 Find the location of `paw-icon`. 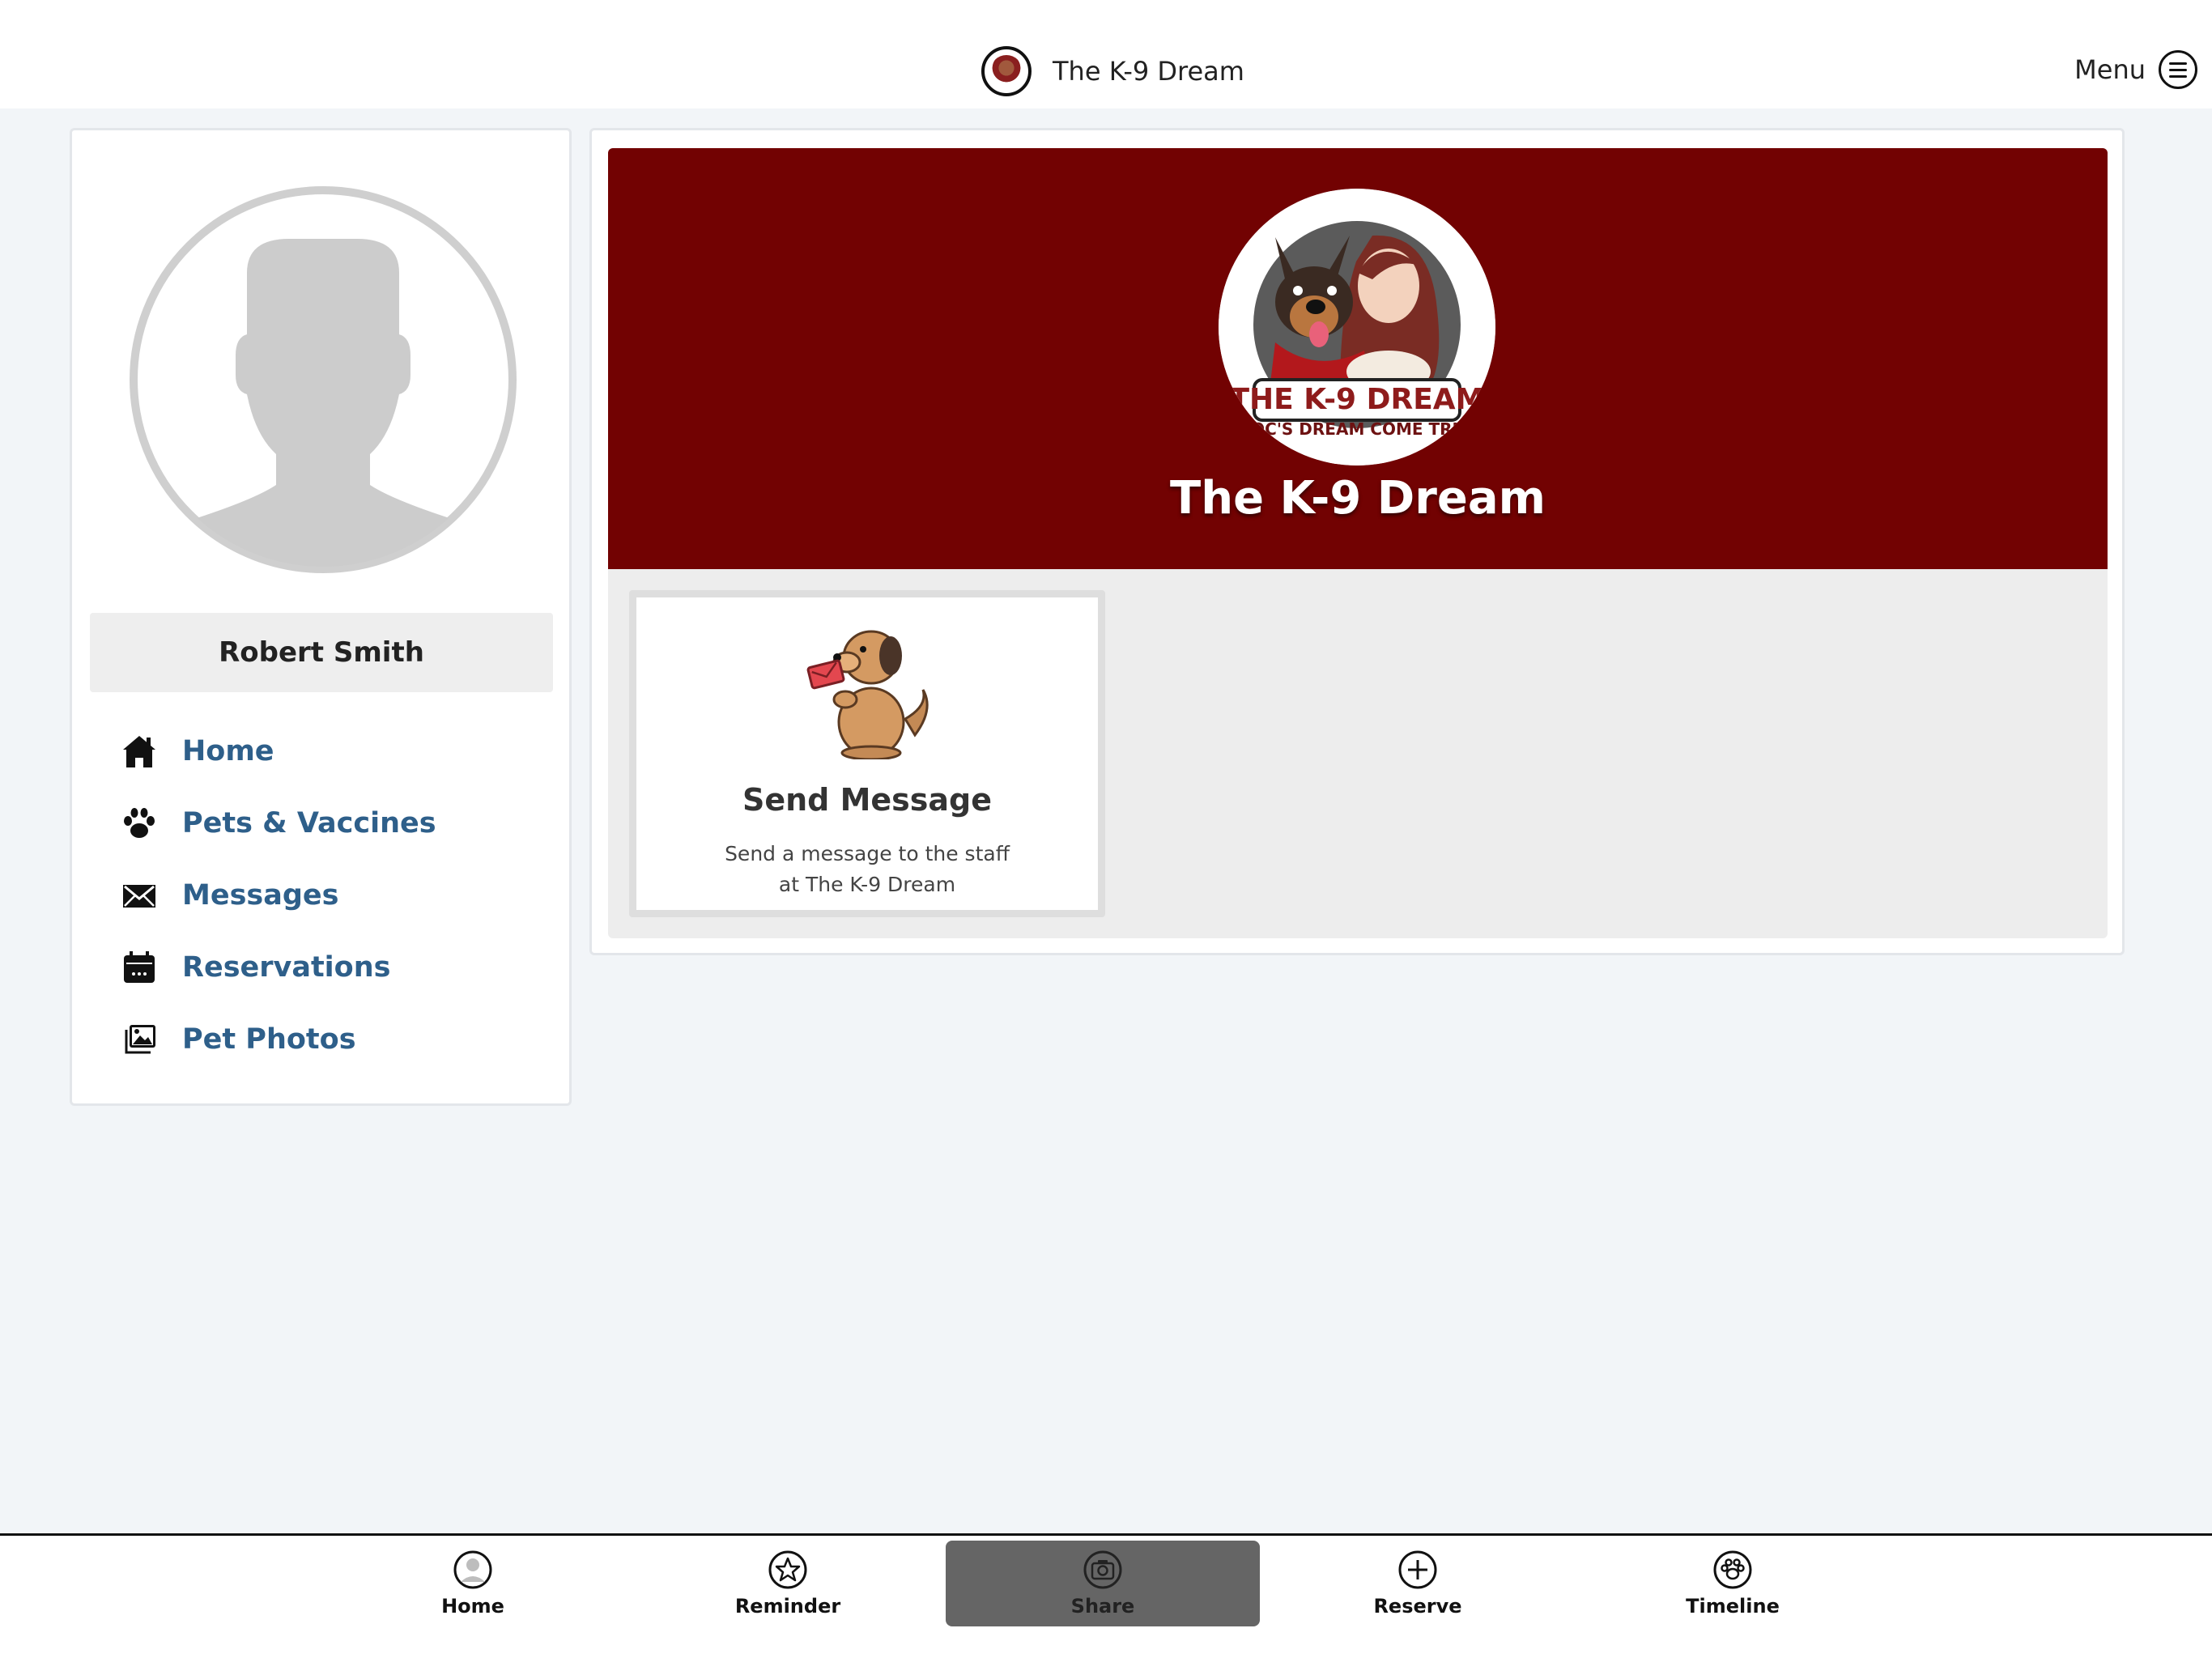

paw-icon is located at coordinates (139, 823).